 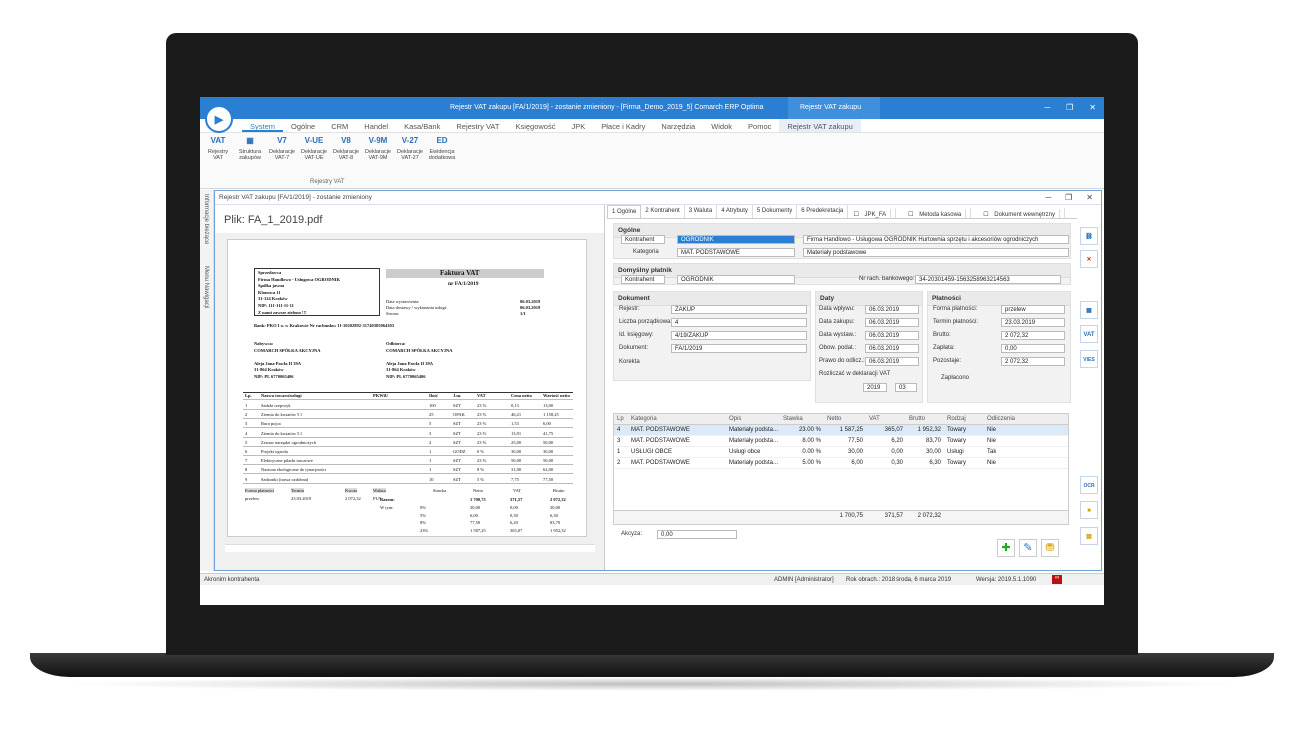 I want to click on menu-item: Ogólne, so click(x=303, y=125).